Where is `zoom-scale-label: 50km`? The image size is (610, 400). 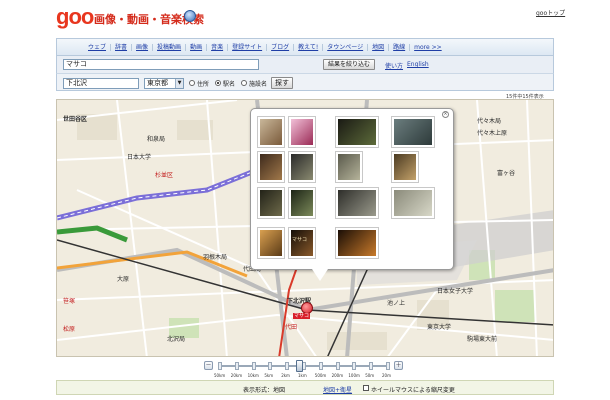 zoom-scale-label: 50km is located at coordinates (220, 375).